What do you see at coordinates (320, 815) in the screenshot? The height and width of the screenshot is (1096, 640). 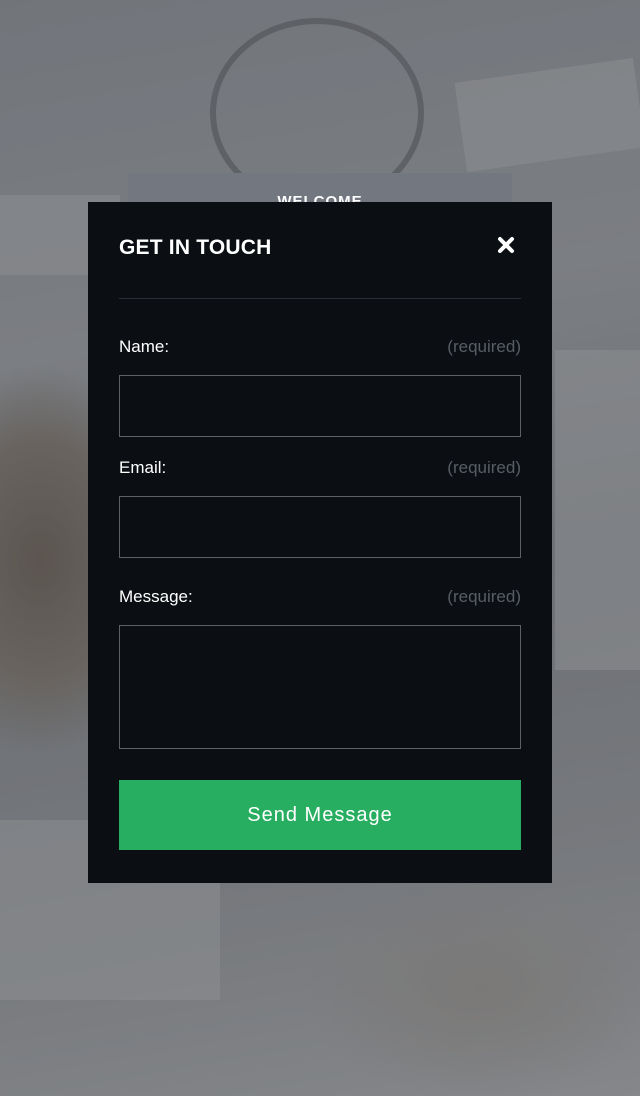 I see `send-message-button: Send Message` at bounding box center [320, 815].